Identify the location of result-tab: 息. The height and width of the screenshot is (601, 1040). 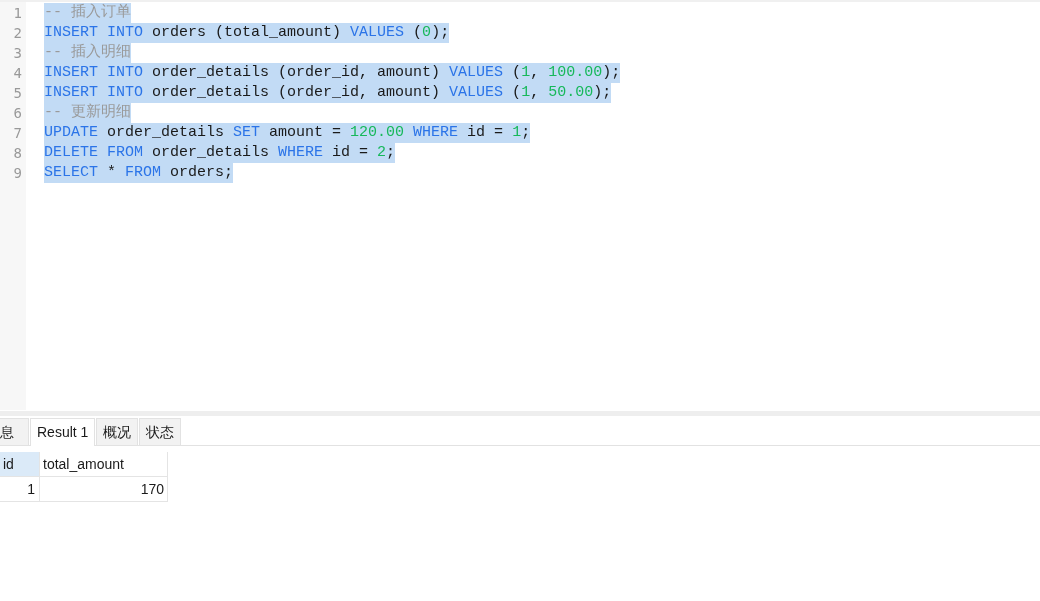
(14, 431).